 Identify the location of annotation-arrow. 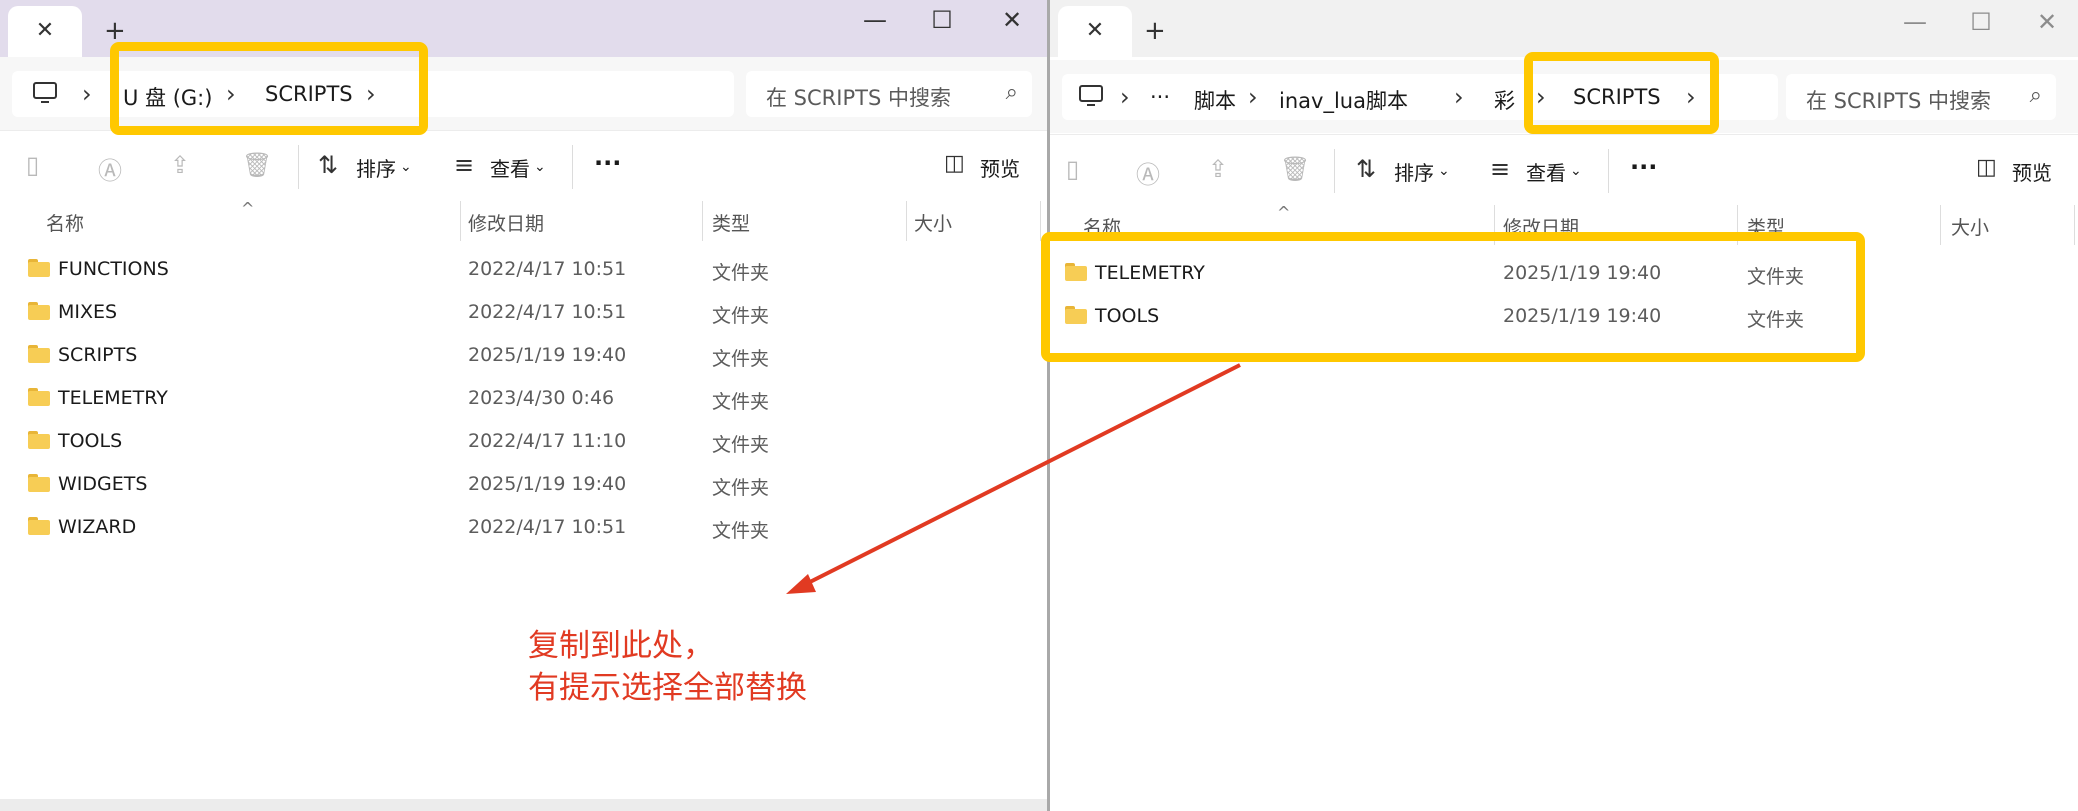
(1013, 478).